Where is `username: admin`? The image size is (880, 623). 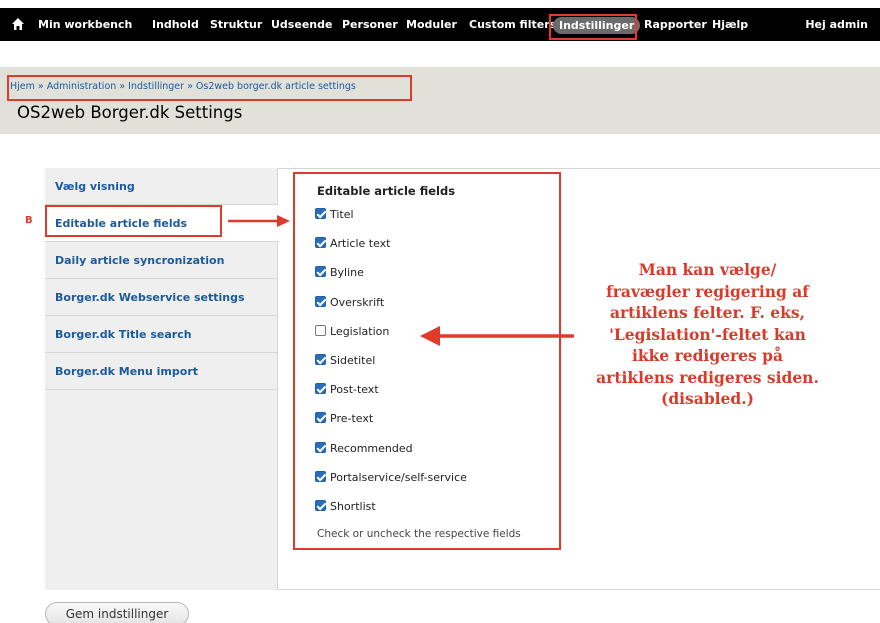
username: admin is located at coordinates (848, 24).